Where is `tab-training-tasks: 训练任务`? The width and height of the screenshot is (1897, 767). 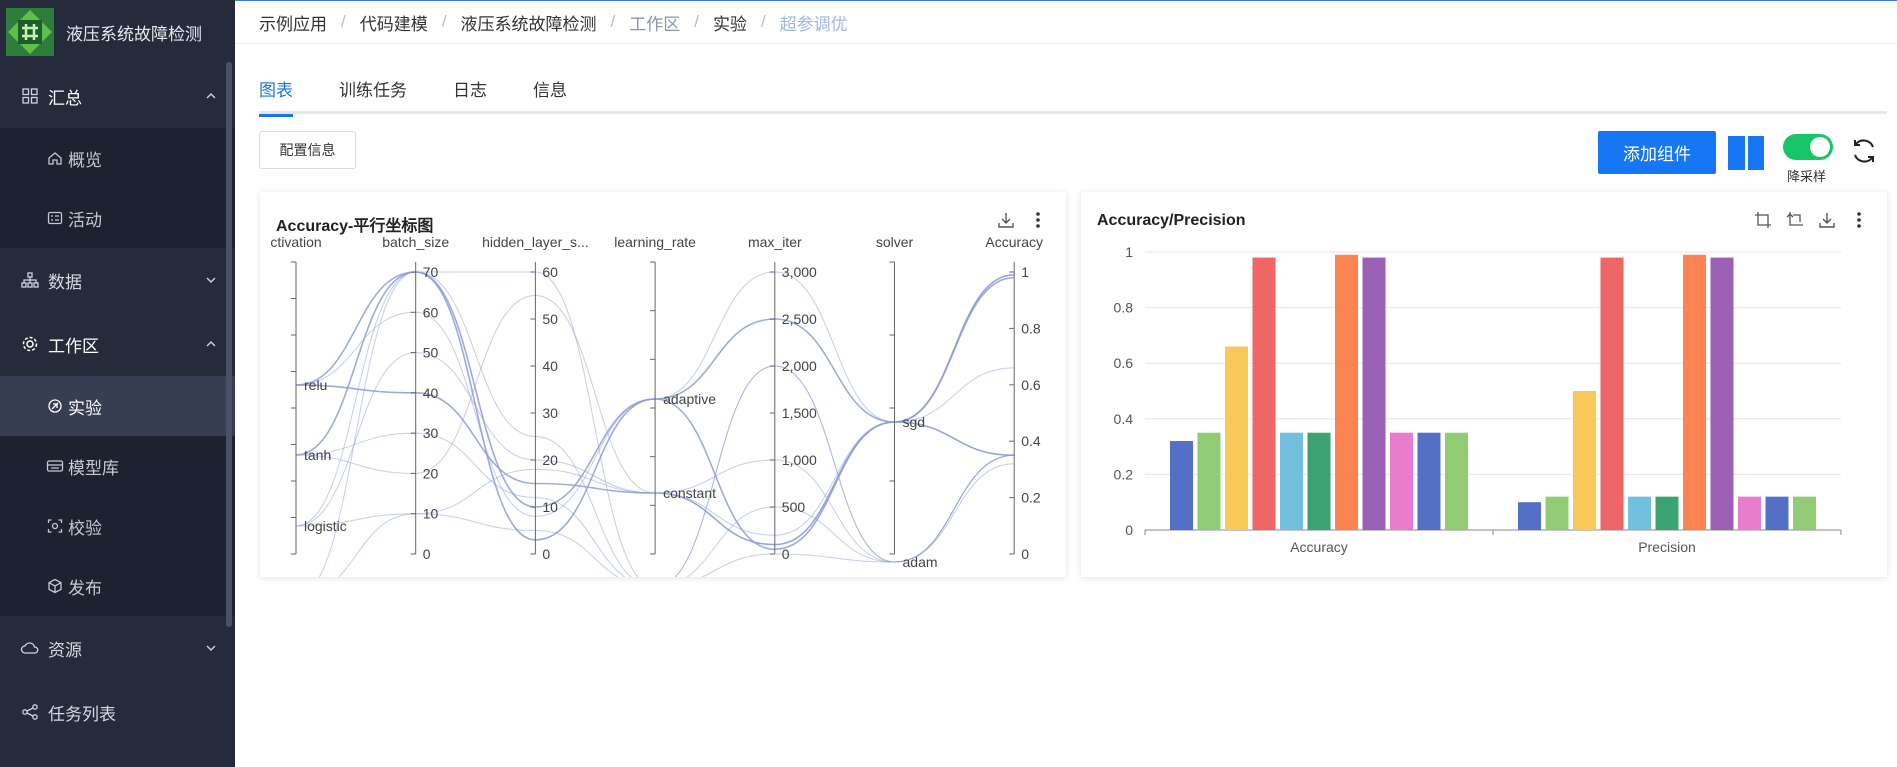
tab-training-tasks: 训练任务 is located at coordinates (373, 96).